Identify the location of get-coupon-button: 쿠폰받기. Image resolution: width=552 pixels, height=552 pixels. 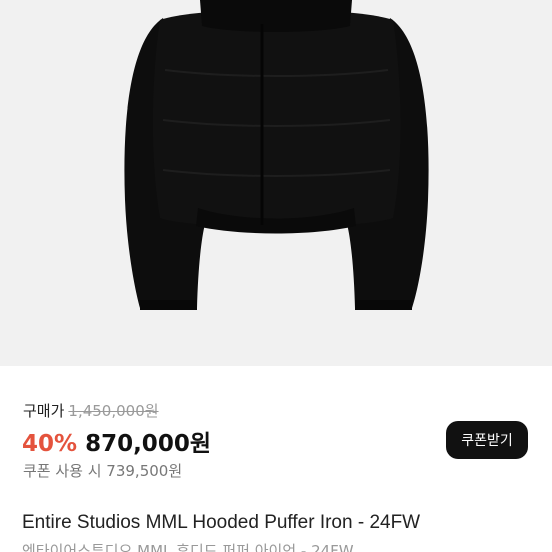
(487, 440).